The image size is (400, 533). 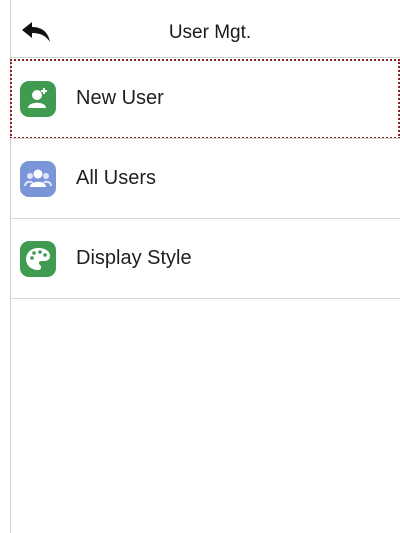 I want to click on menu-item-label: Display Style, so click(x=134, y=258).